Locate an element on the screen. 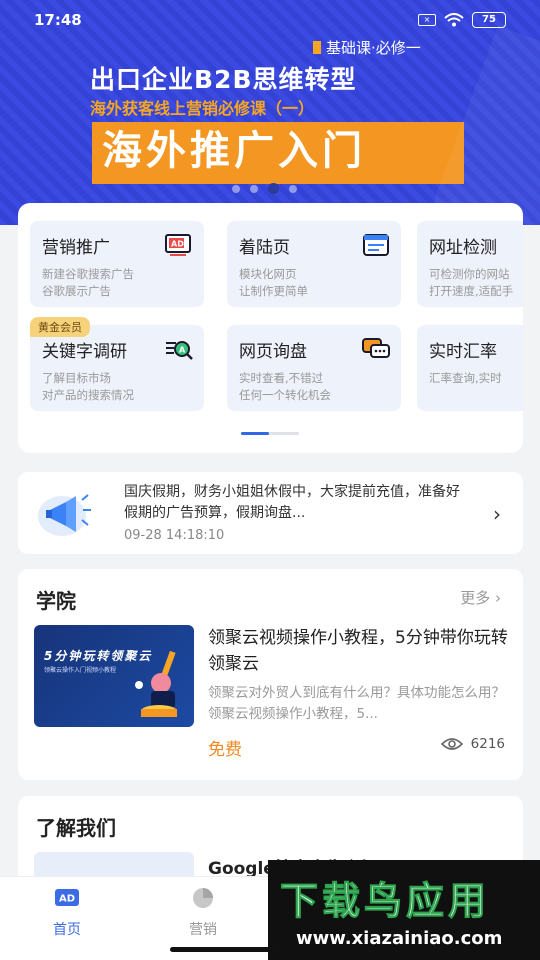 The image size is (540, 960). tool-desc: 了解目标市场 对产品的搜索情况 is located at coordinates (88, 386).